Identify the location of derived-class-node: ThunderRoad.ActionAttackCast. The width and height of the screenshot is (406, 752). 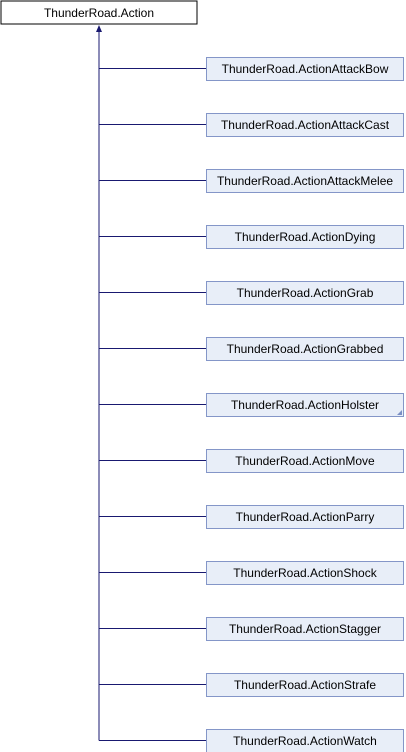
(305, 125).